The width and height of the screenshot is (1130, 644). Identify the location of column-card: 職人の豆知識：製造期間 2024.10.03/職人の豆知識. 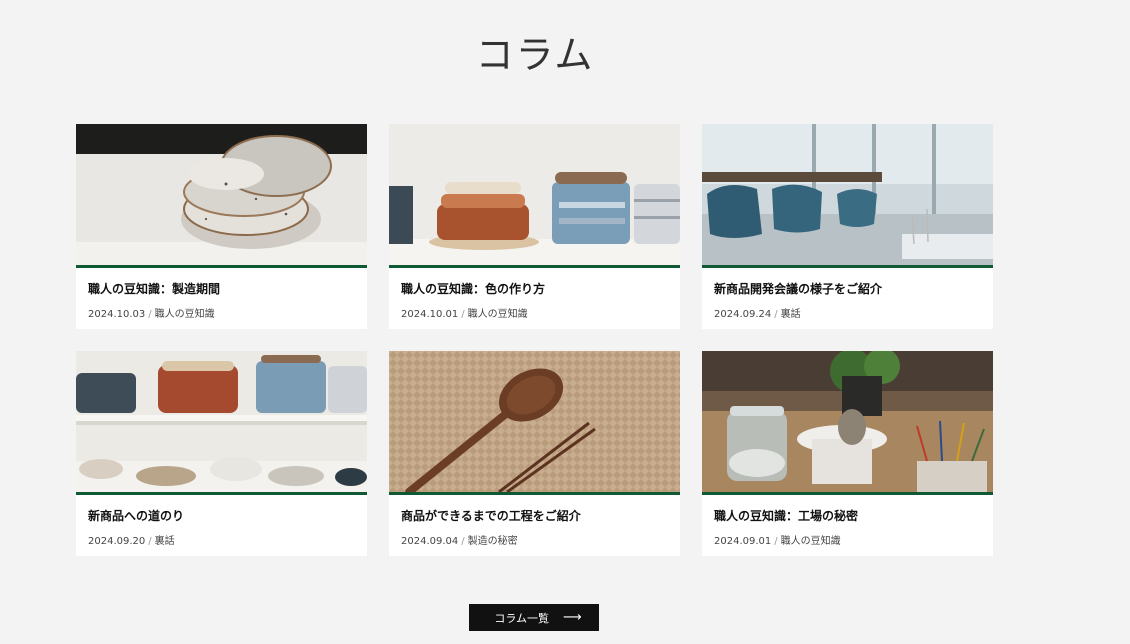
(221, 226).